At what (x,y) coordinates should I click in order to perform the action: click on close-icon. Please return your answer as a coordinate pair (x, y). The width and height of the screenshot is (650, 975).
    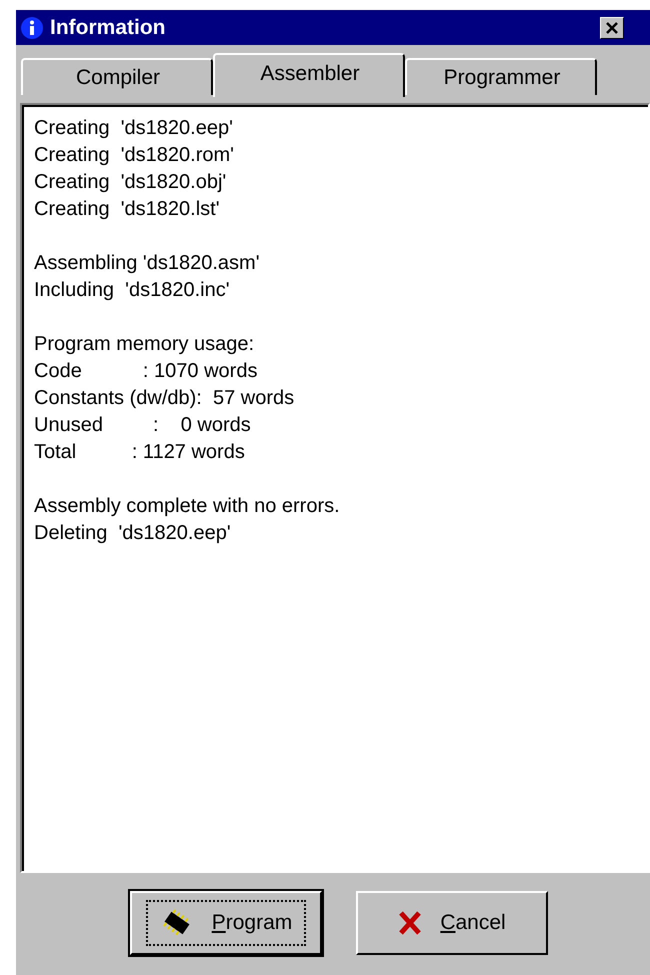
    Looking at the image, I should click on (612, 27).